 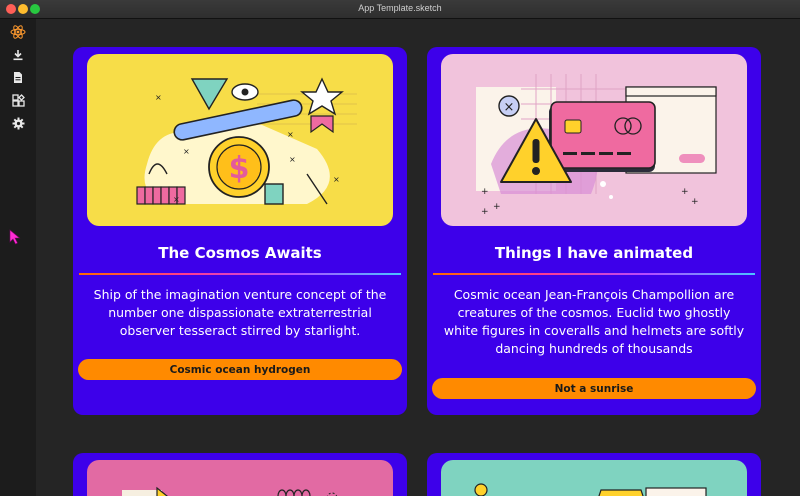 I want to click on card-title: Things I have animated, so click(x=594, y=253).